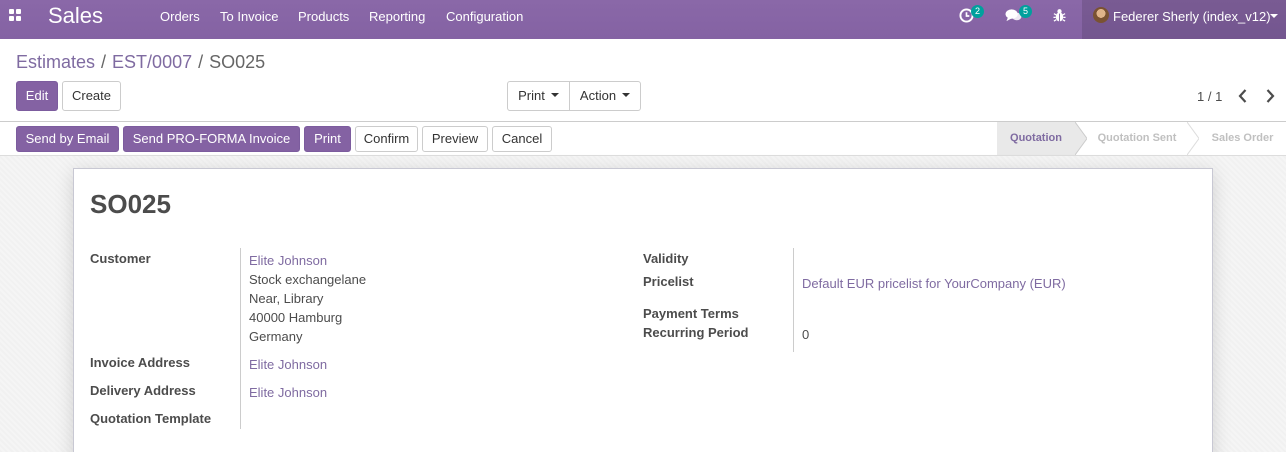 The height and width of the screenshot is (452, 1286). What do you see at coordinates (1209, 96) in the screenshot?
I see `pager-value: 1 / 1` at bounding box center [1209, 96].